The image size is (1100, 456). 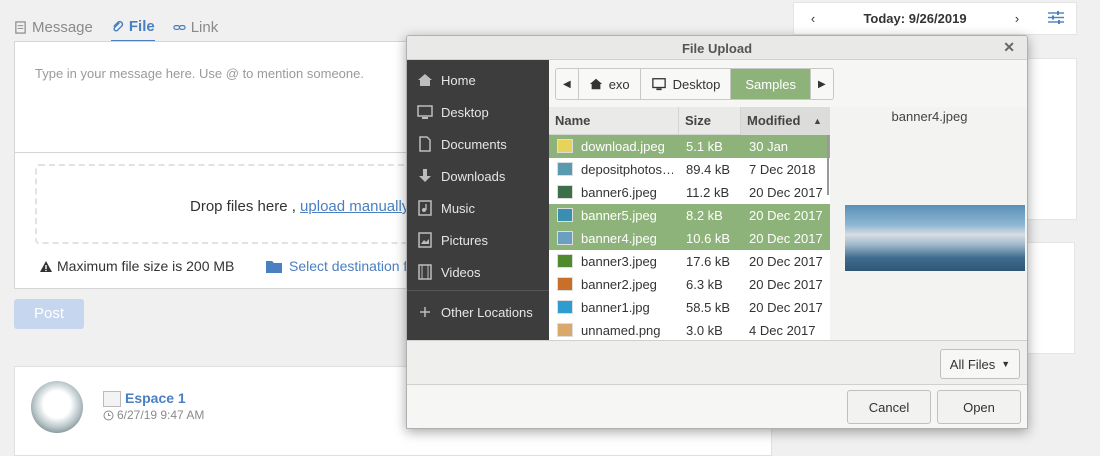 I want to click on dialog-title: File Upload, so click(x=717, y=48).